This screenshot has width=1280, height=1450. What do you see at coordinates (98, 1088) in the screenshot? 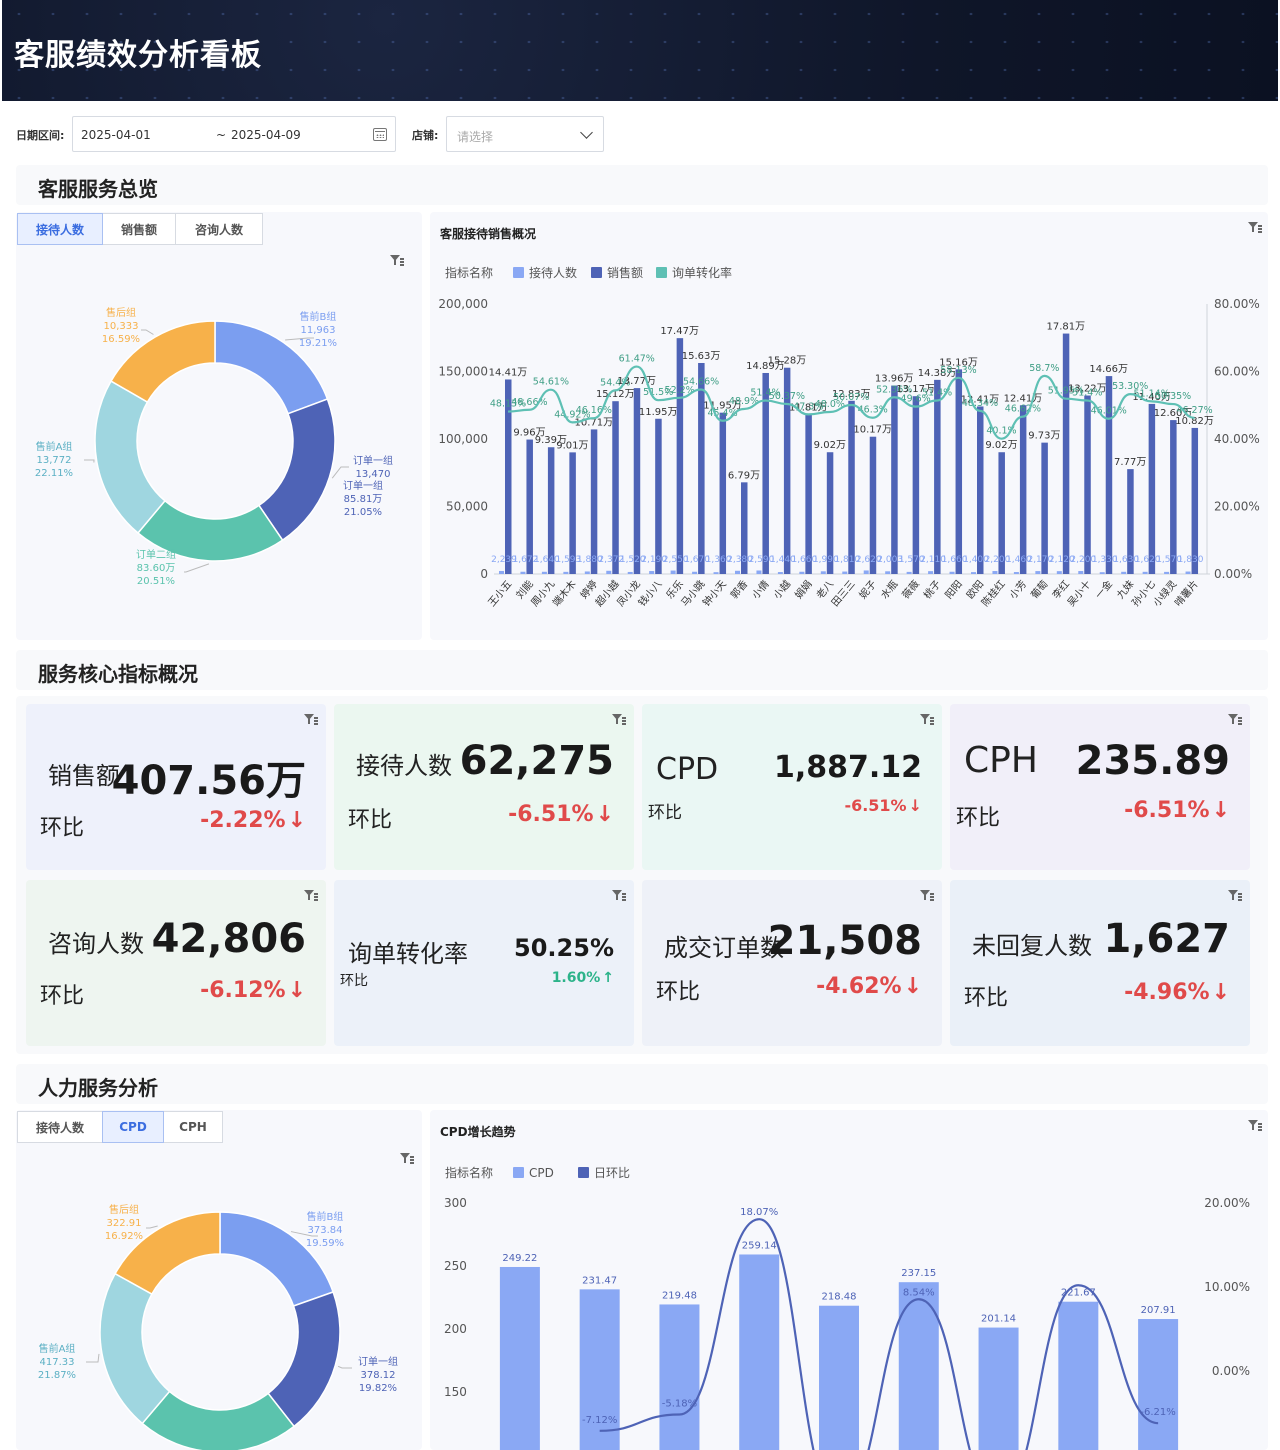
I see `section-title-text: 人力服务分析` at bounding box center [98, 1088].